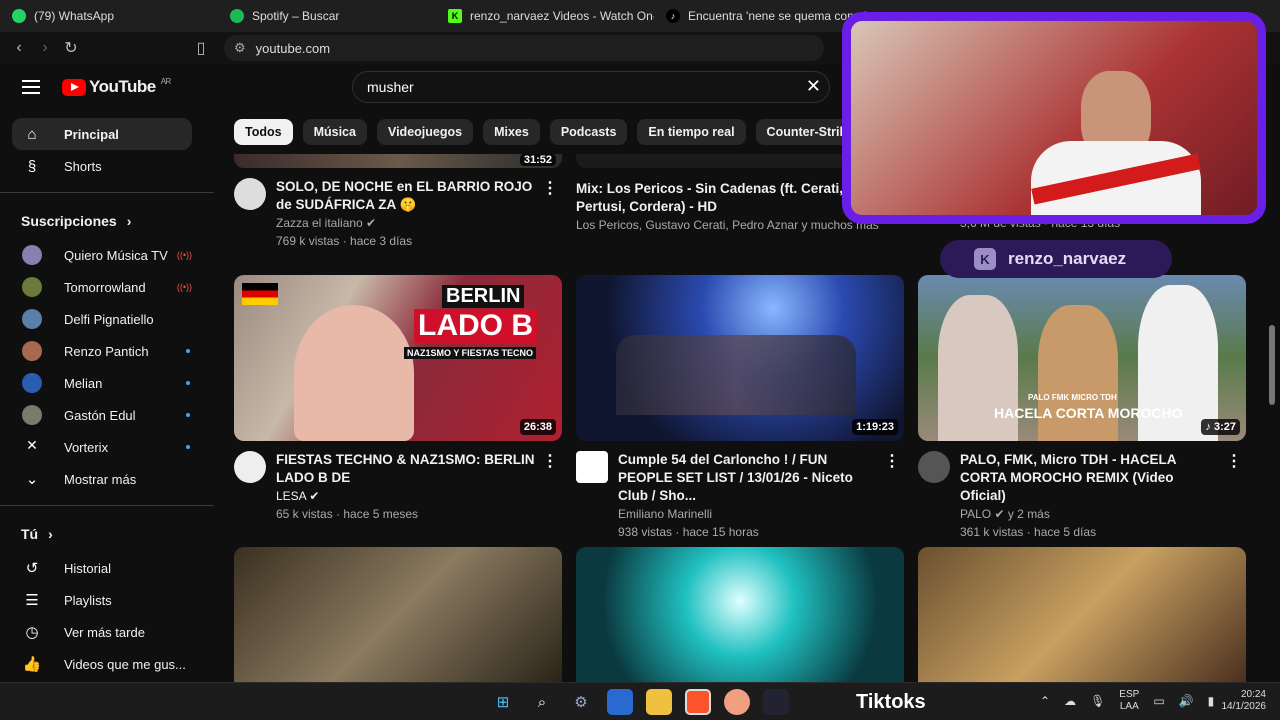  I want to click on app-icon, so click(737, 702).